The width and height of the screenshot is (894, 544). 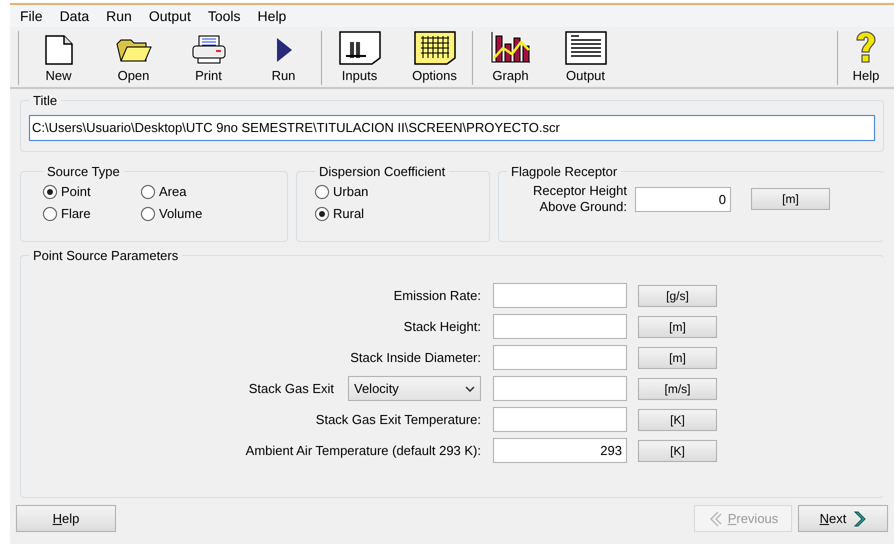 What do you see at coordinates (677, 295) in the screenshot?
I see `unit-button: [g/s]` at bounding box center [677, 295].